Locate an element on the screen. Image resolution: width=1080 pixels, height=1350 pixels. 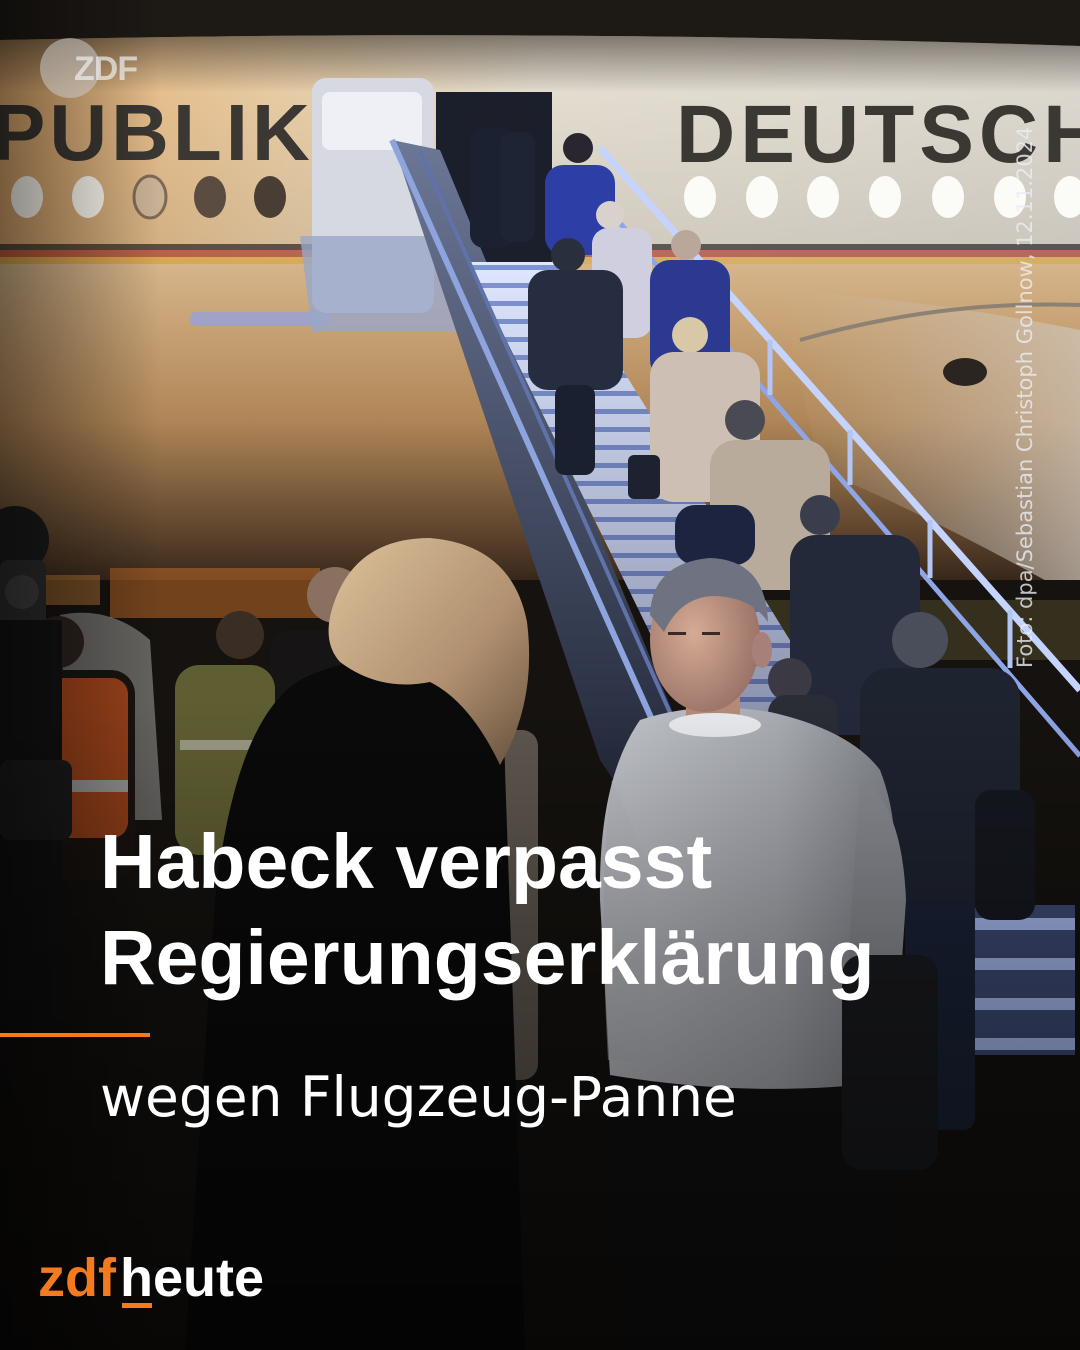
aircraft-door-window is located at coordinates (372, 121).